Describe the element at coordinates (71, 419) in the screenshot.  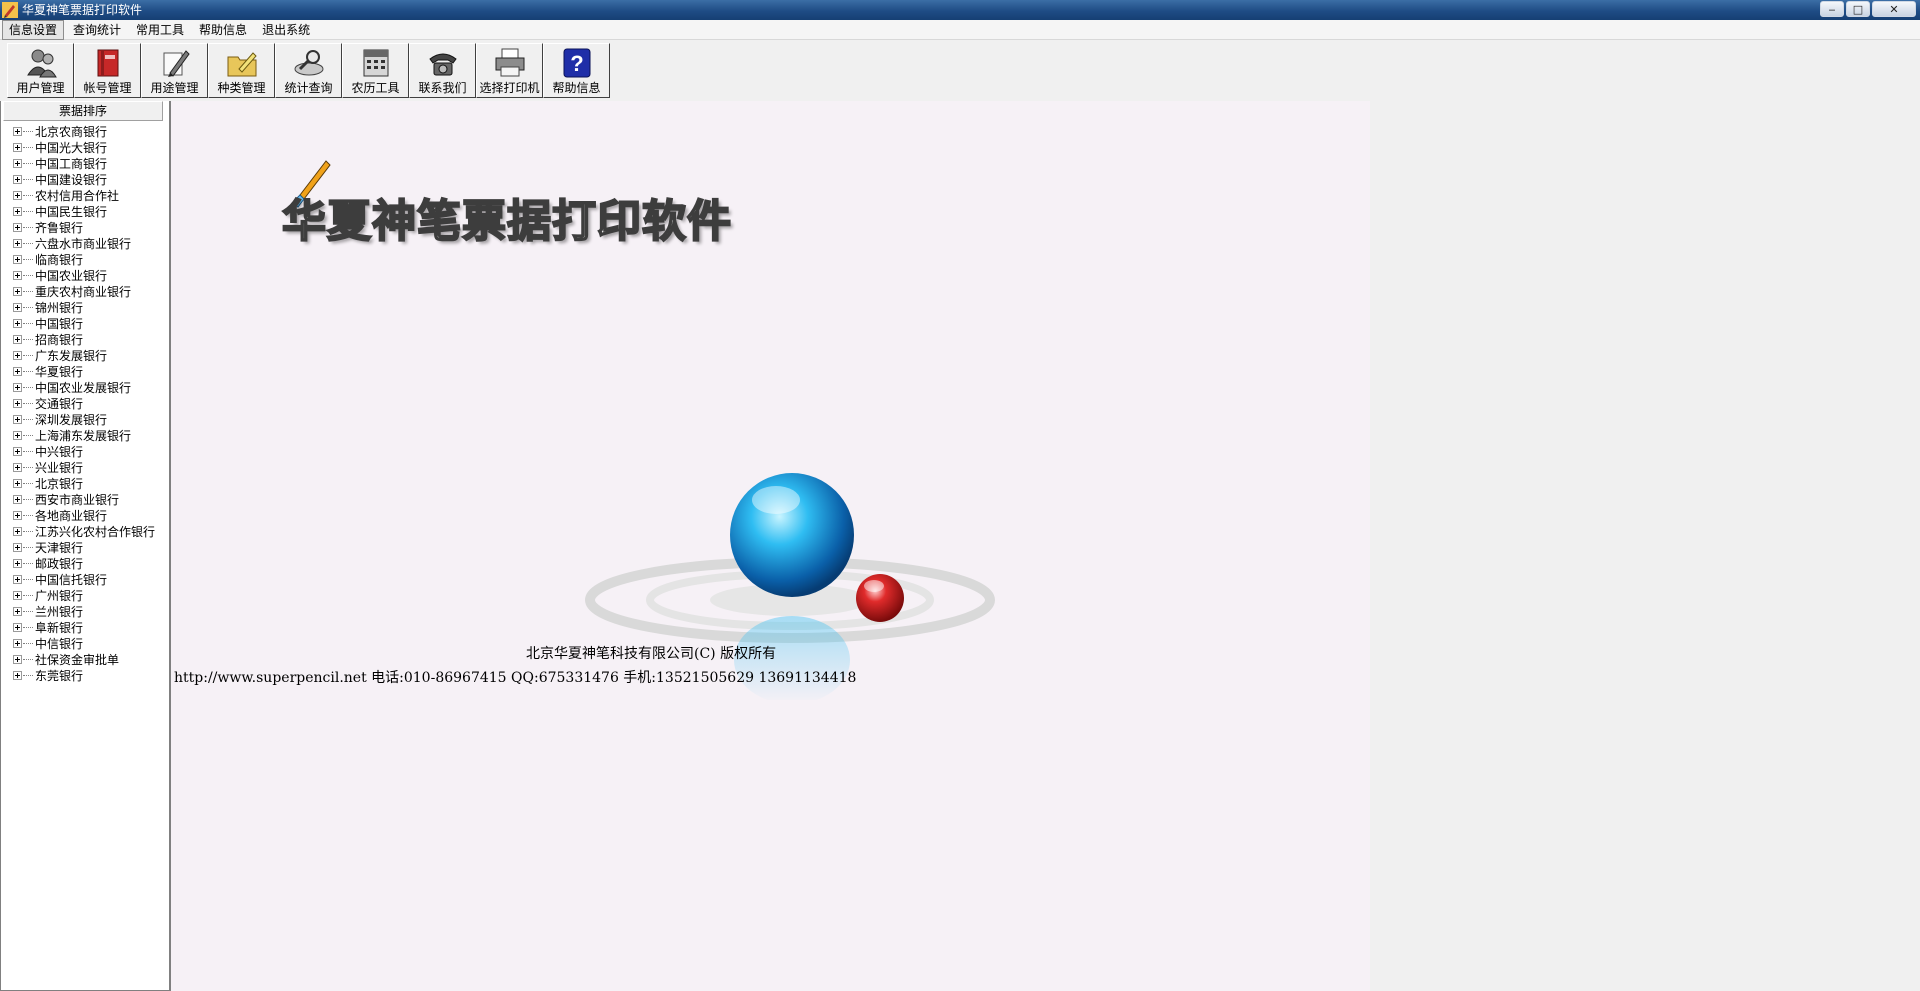
I see `tree-item-label: 深圳发展银行` at that location.